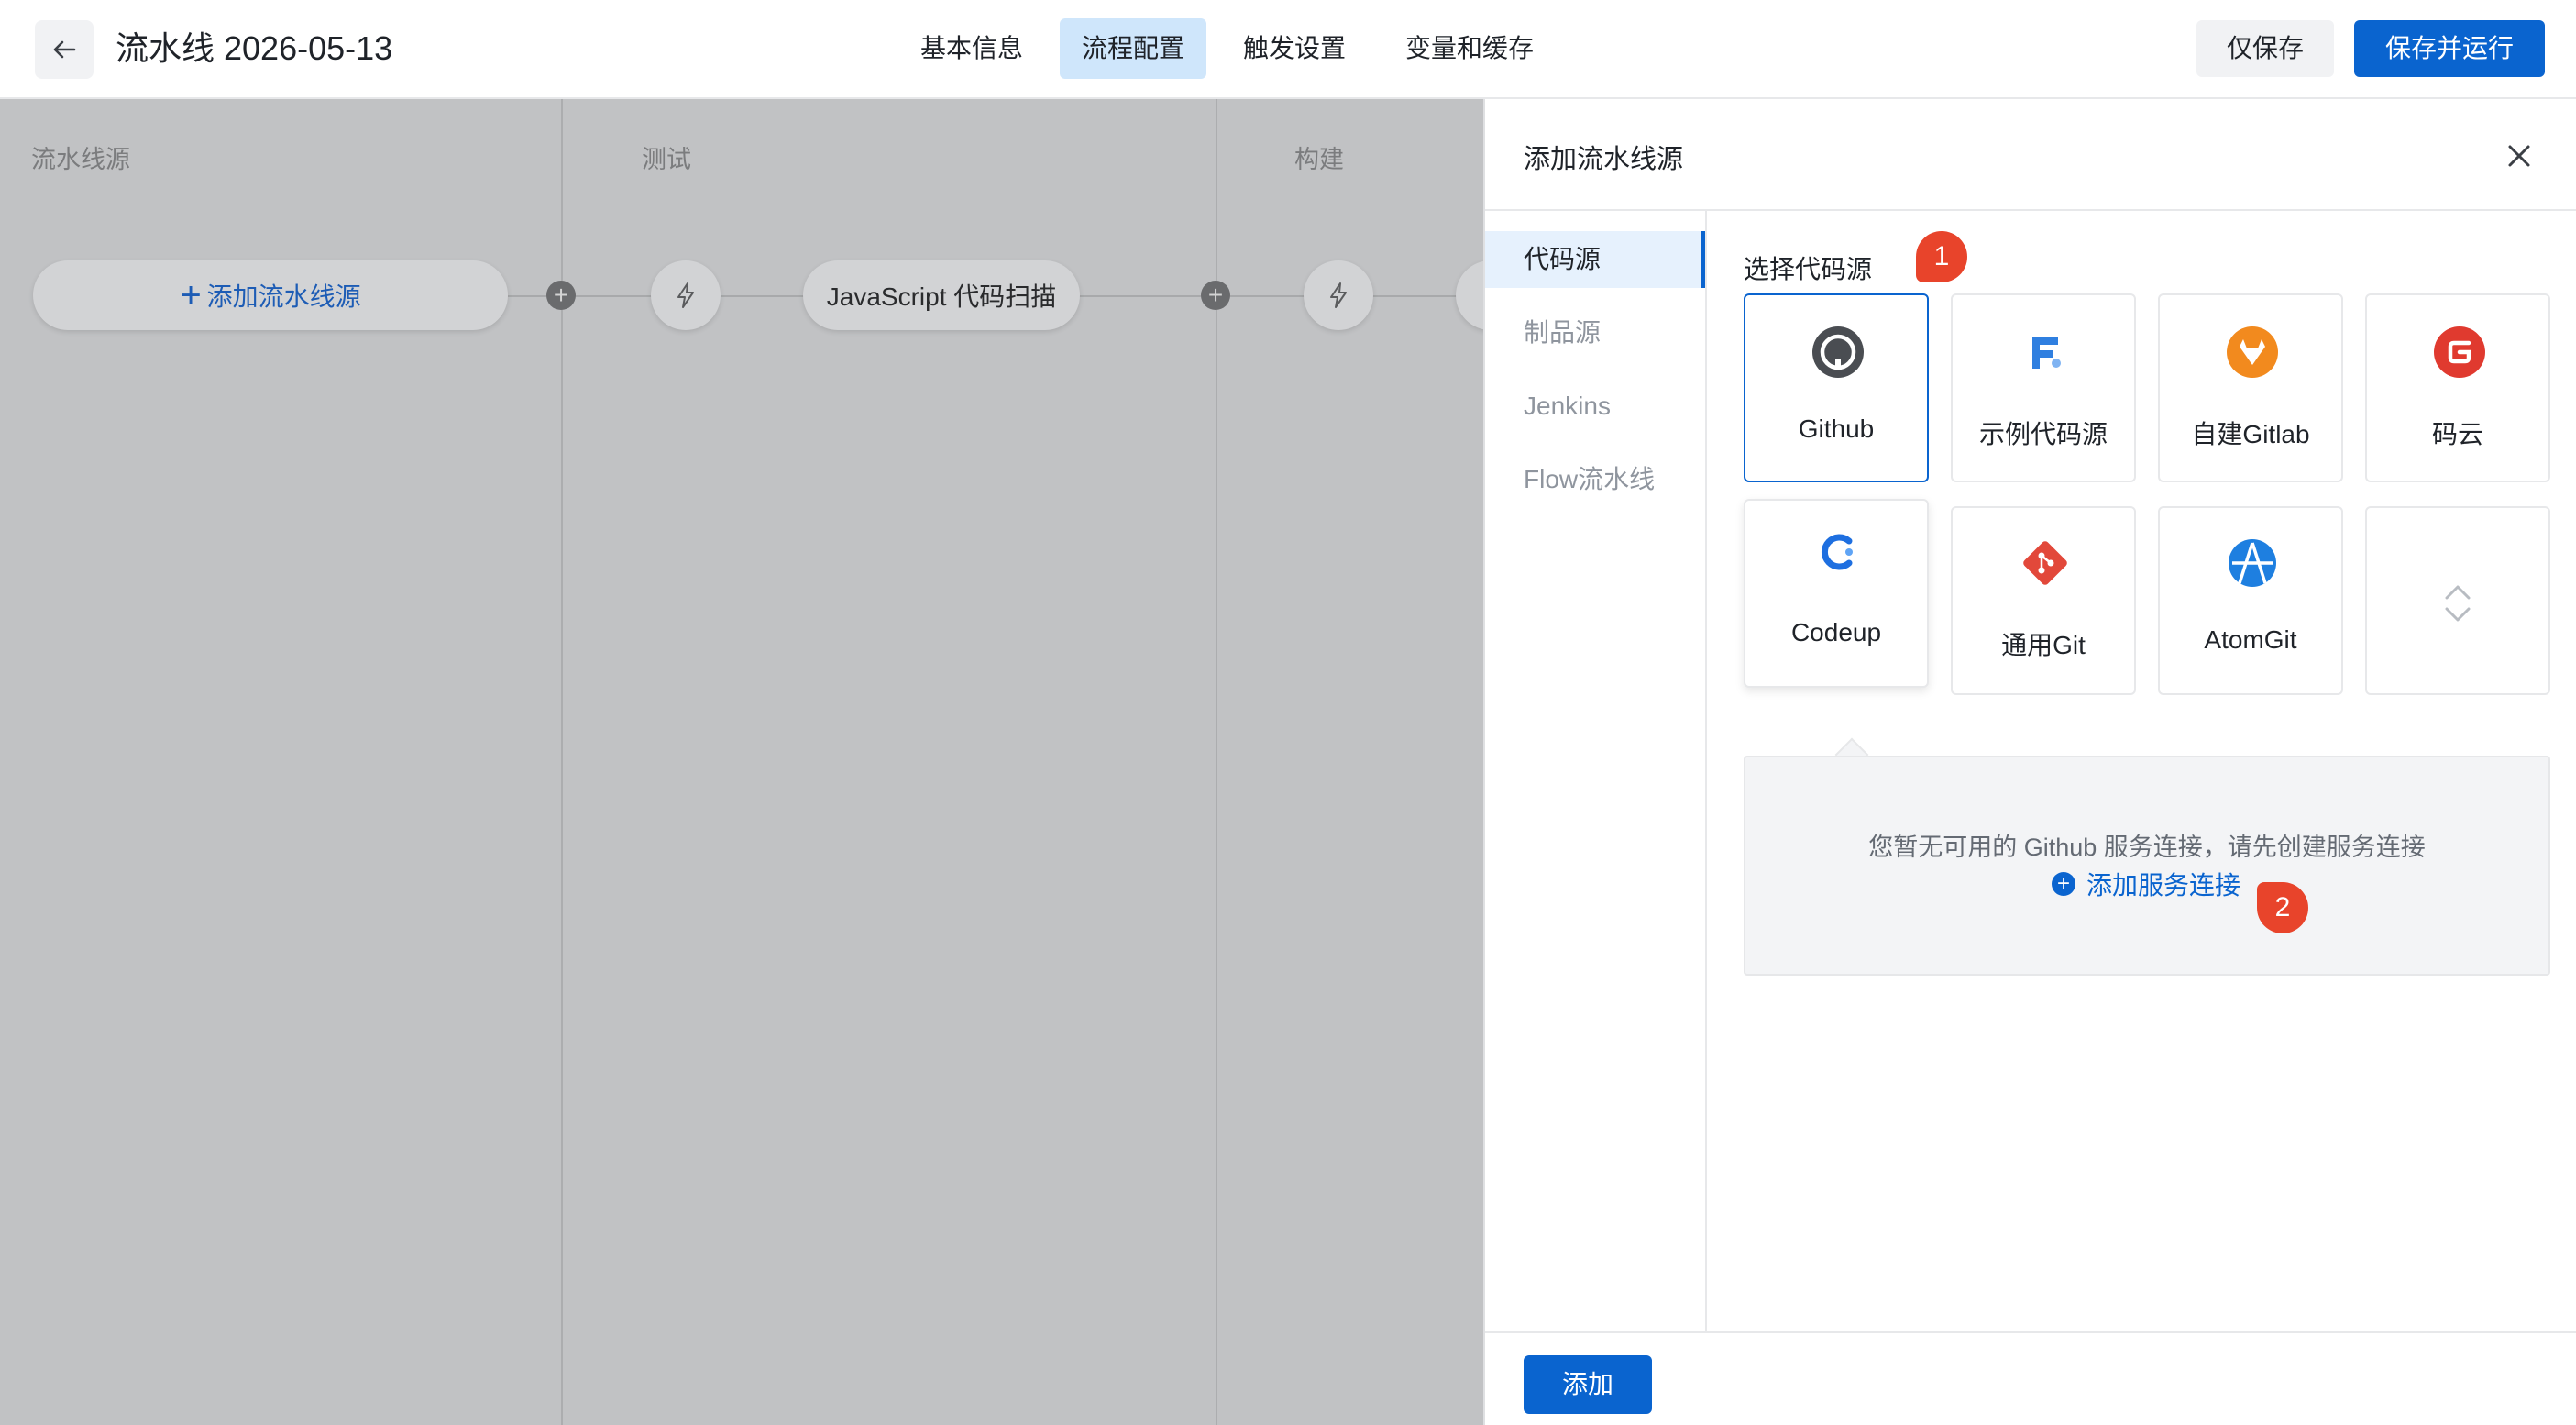 Image resolution: width=2576 pixels, height=1425 pixels. I want to click on git-icon, so click(2045, 563).